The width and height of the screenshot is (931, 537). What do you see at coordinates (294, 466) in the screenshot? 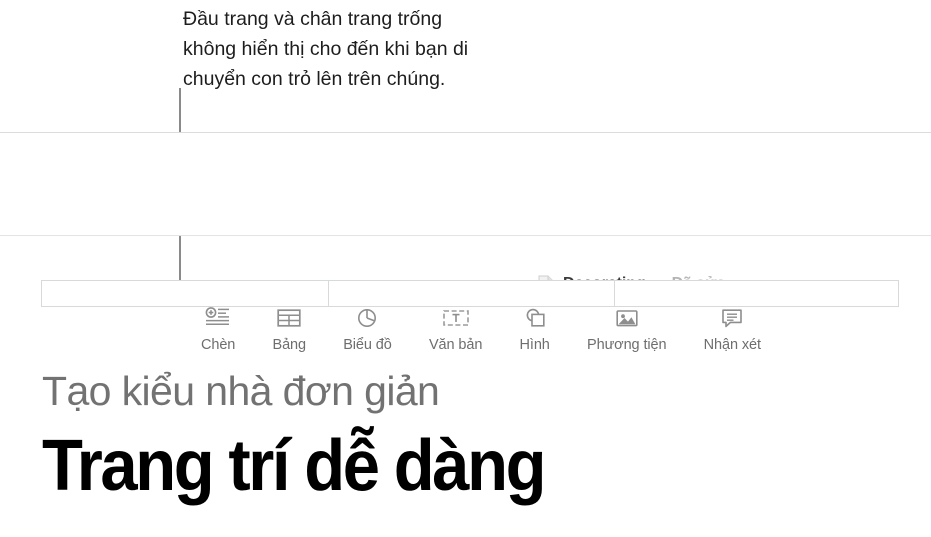
I see `document-heading: Trang trí dễ dàng` at bounding box center [294, 466].